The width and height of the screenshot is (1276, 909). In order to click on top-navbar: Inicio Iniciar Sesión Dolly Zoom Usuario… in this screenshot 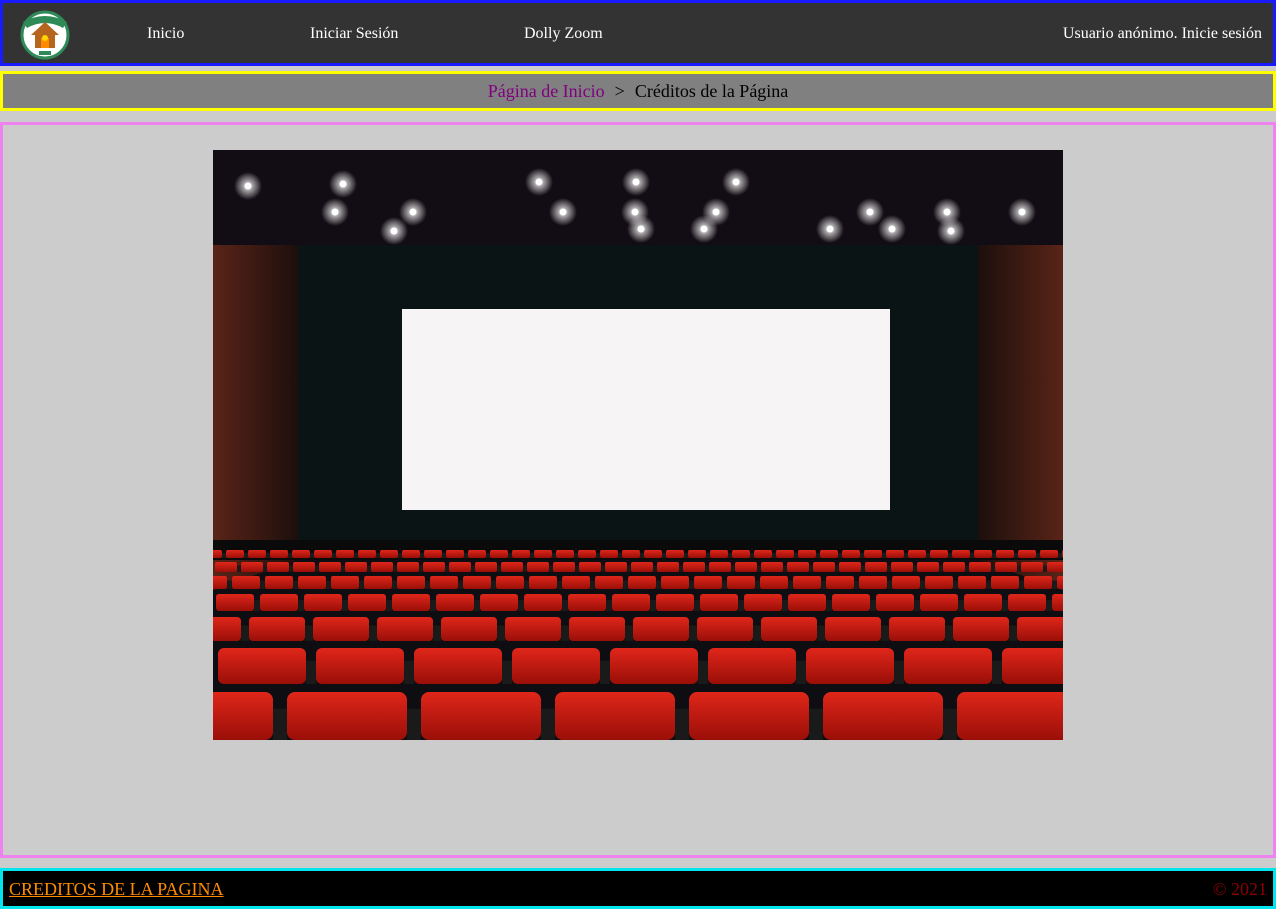, I will do `click(638, 33)`.